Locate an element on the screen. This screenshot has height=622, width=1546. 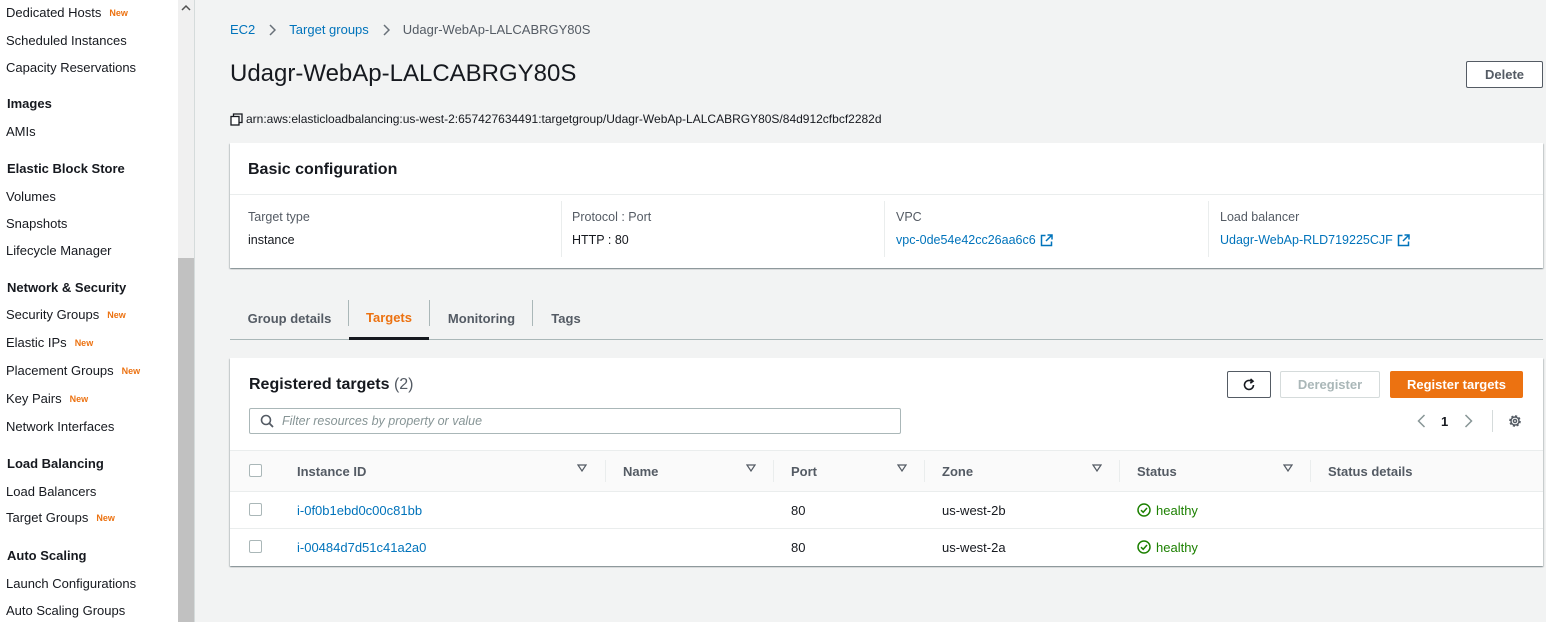
tab-targets: Targets is located at coordinates (389, 319).